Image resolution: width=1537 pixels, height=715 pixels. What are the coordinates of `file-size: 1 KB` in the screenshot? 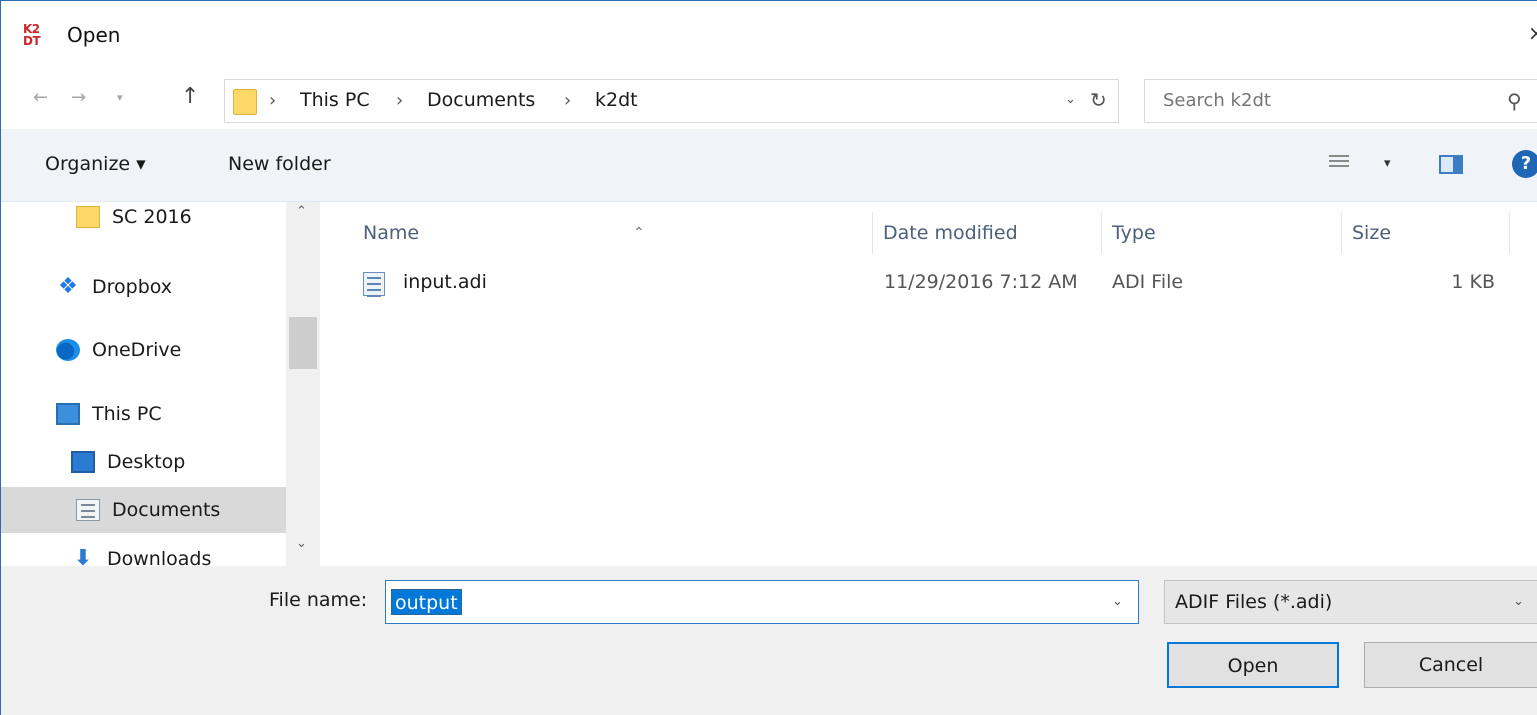 It's located at (1473, 282).